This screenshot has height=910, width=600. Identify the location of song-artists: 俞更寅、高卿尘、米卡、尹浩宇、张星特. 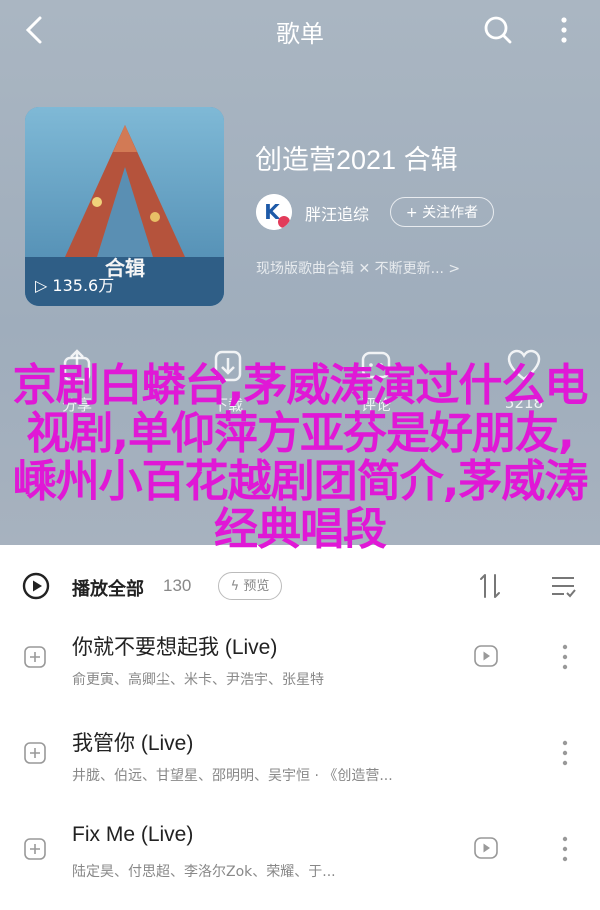
(198, 680).